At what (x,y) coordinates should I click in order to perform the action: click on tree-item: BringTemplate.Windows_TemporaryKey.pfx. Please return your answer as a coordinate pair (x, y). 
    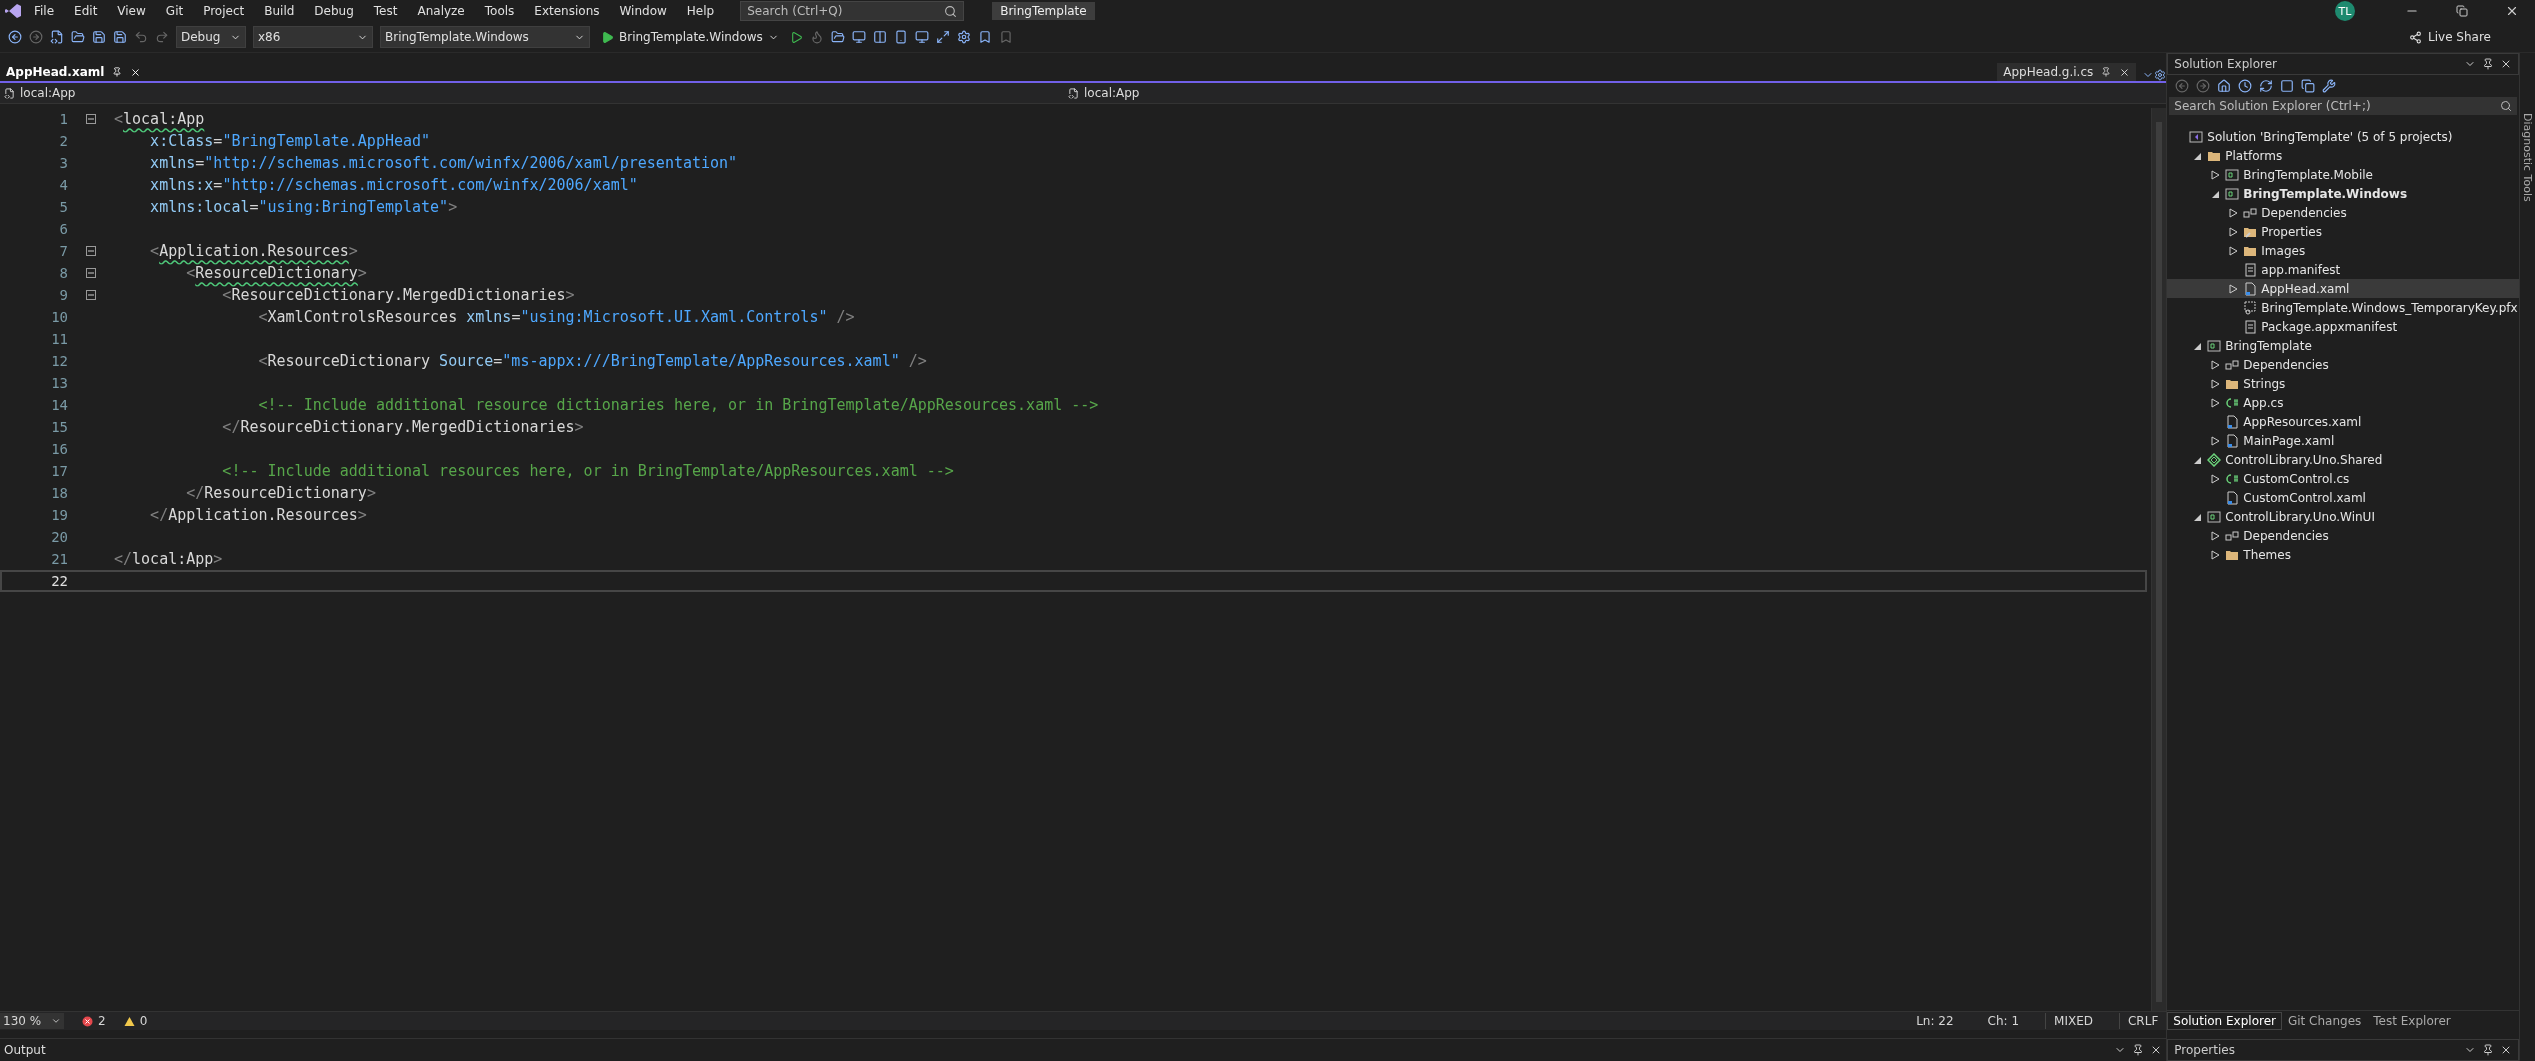
    Looking at the image, I should click on (2343, 307).